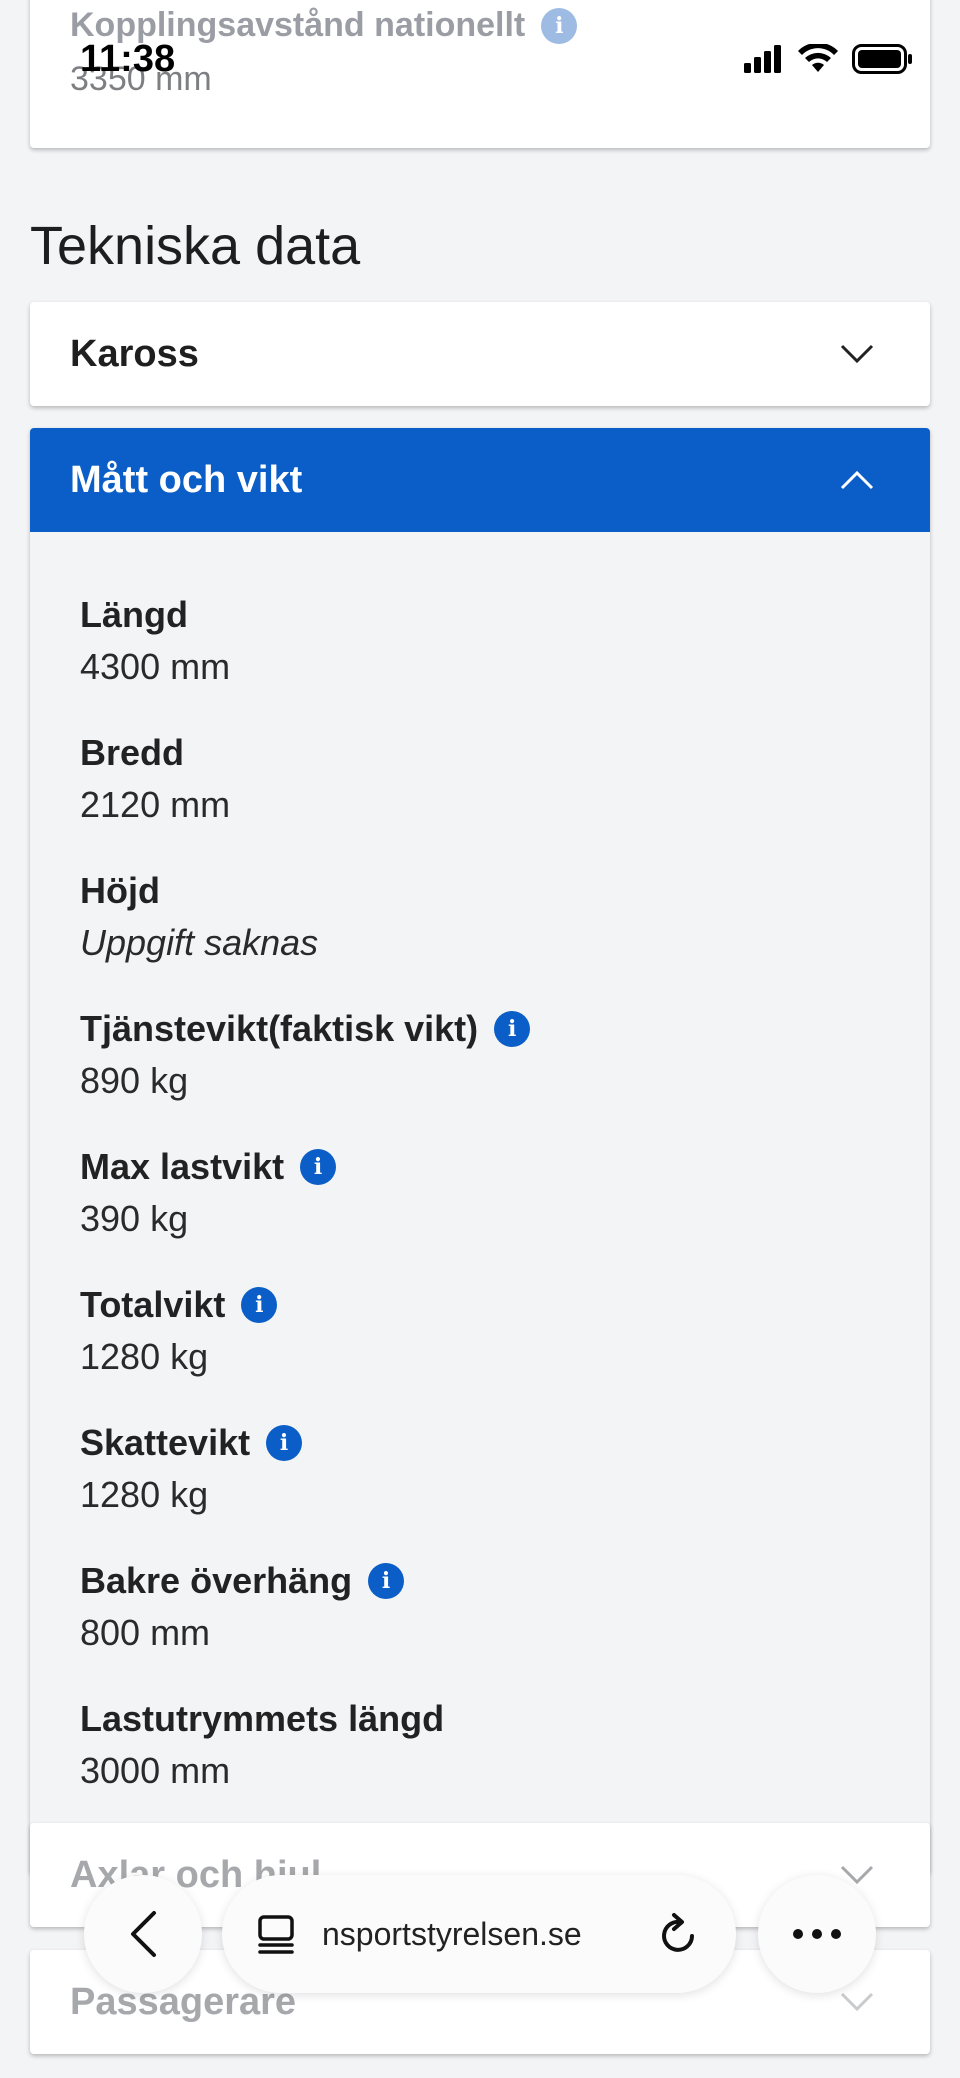 The width and height of the screenshot is (960, 2078). I want to click on field-value: 2120 mm, so click(155, 804).